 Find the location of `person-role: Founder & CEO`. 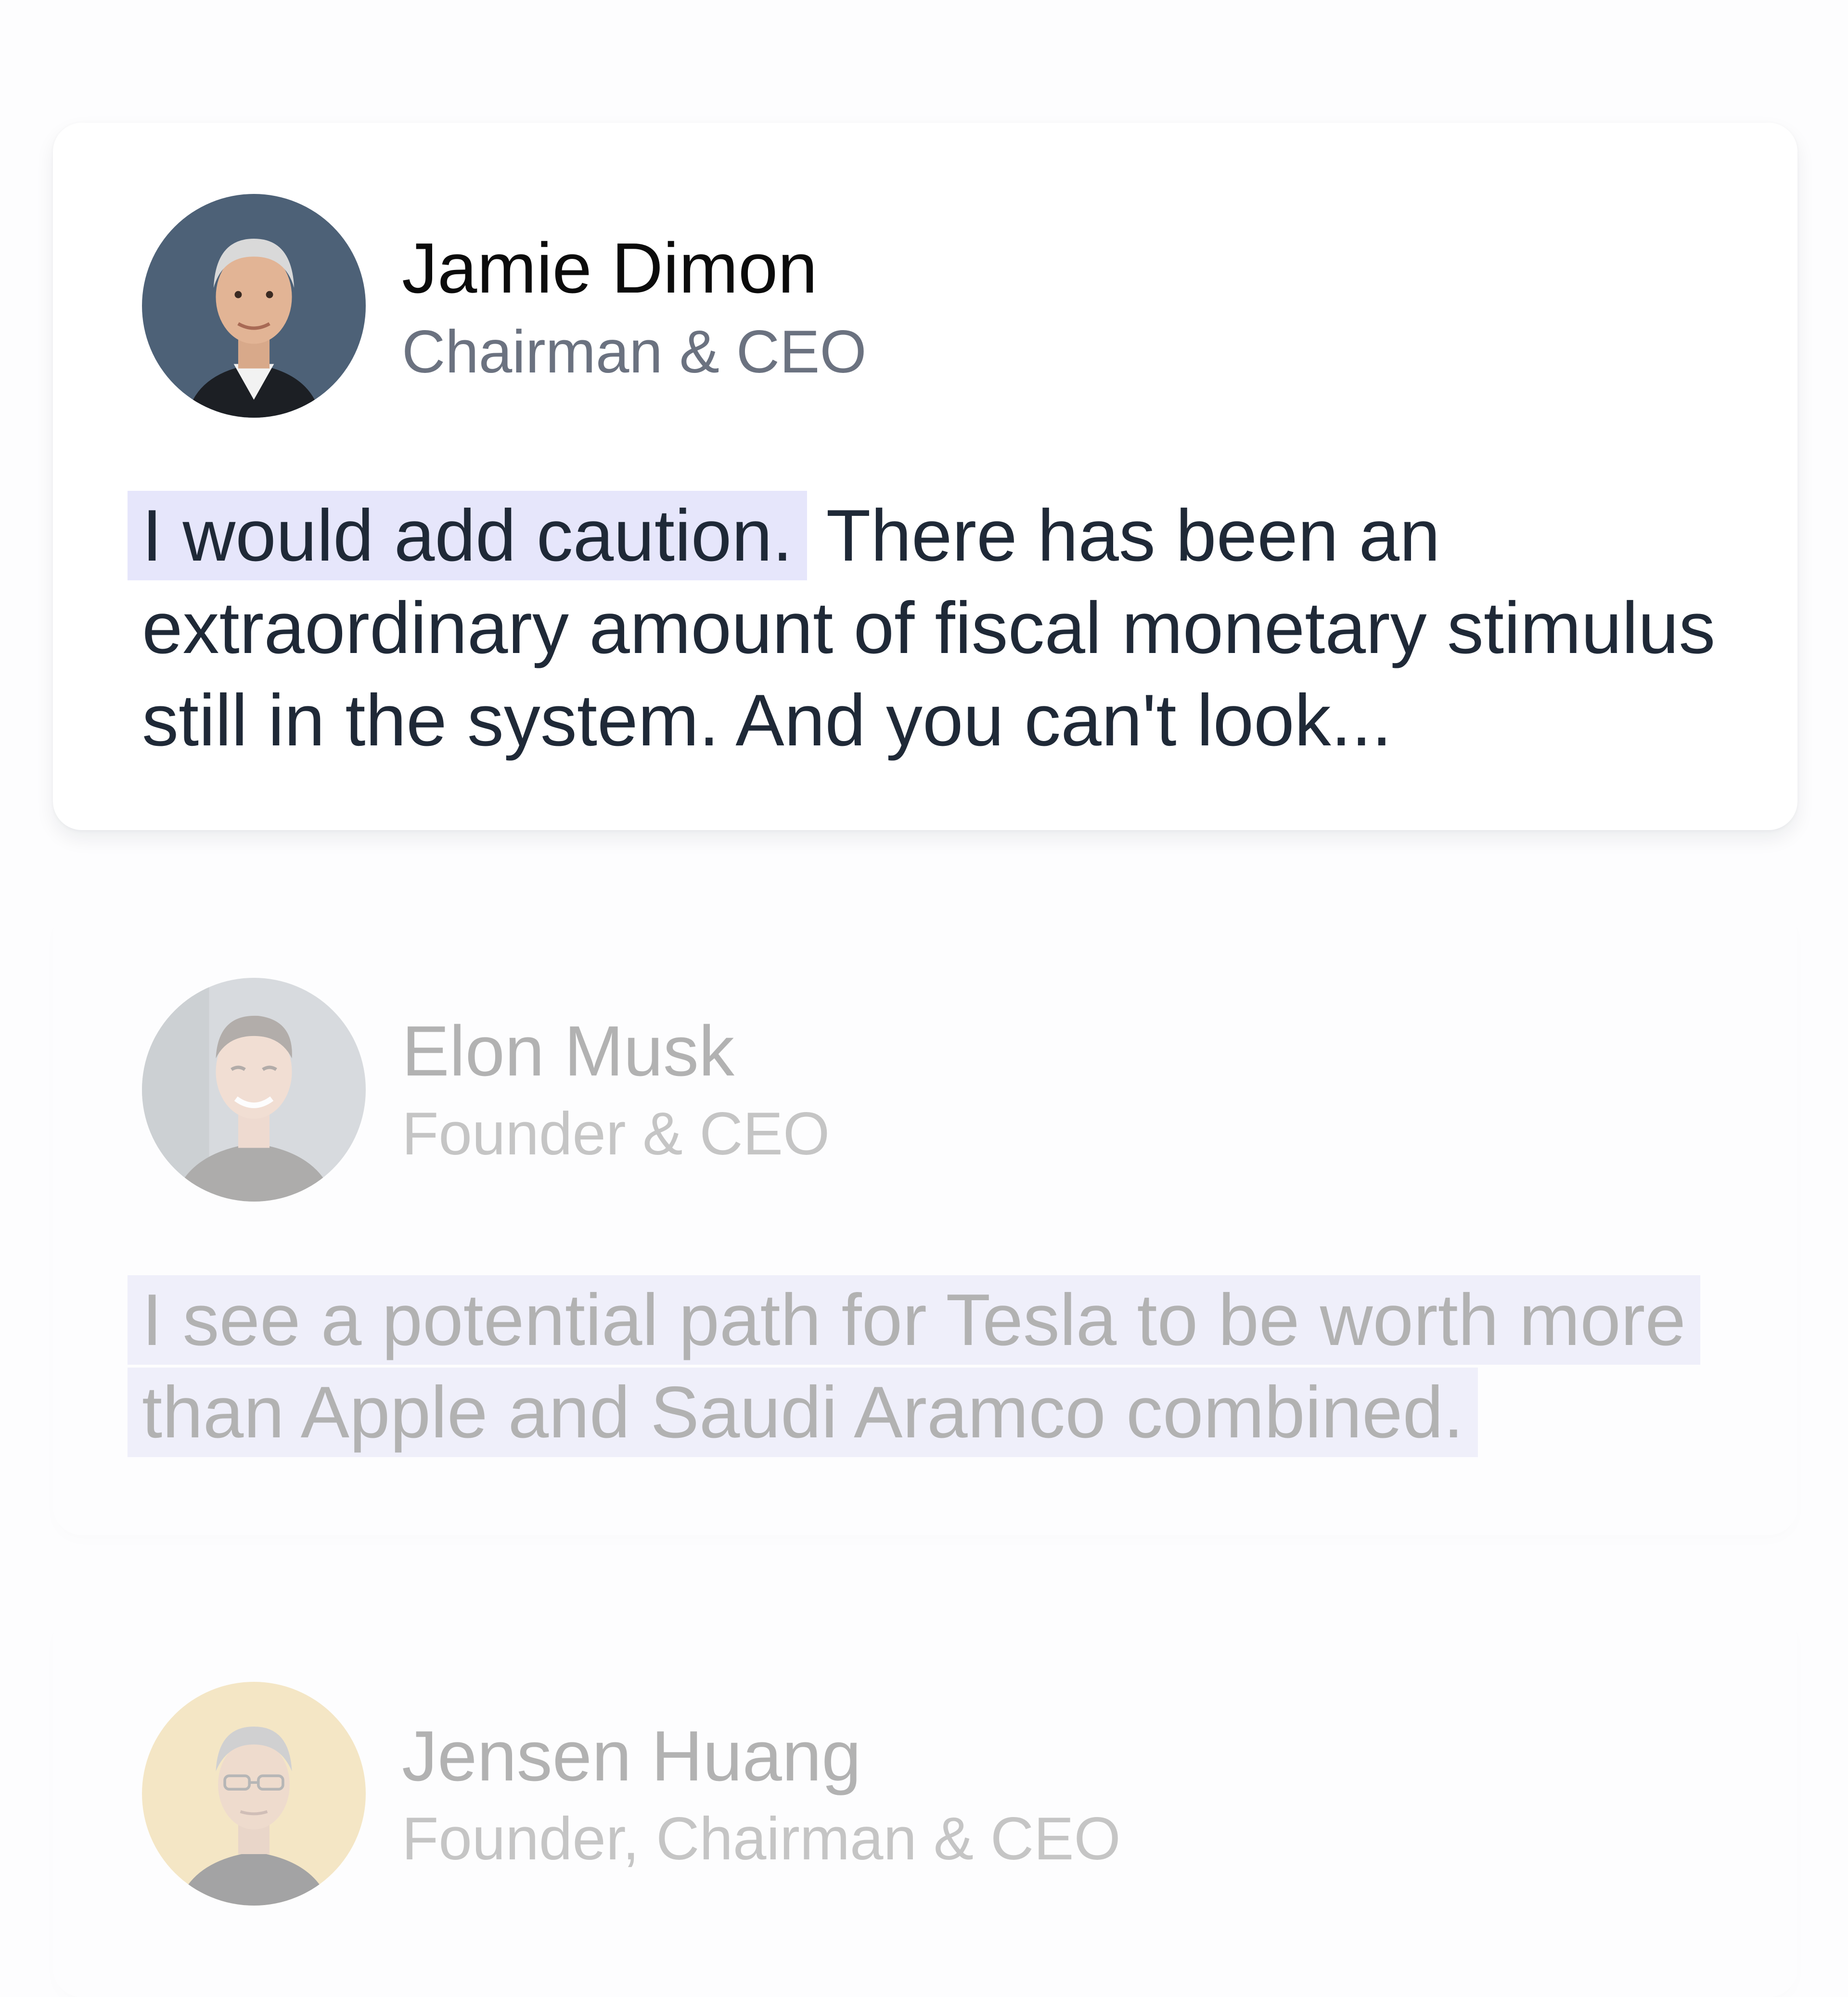

person-role: Founder & CEO is located at coordinates (616, 1134).